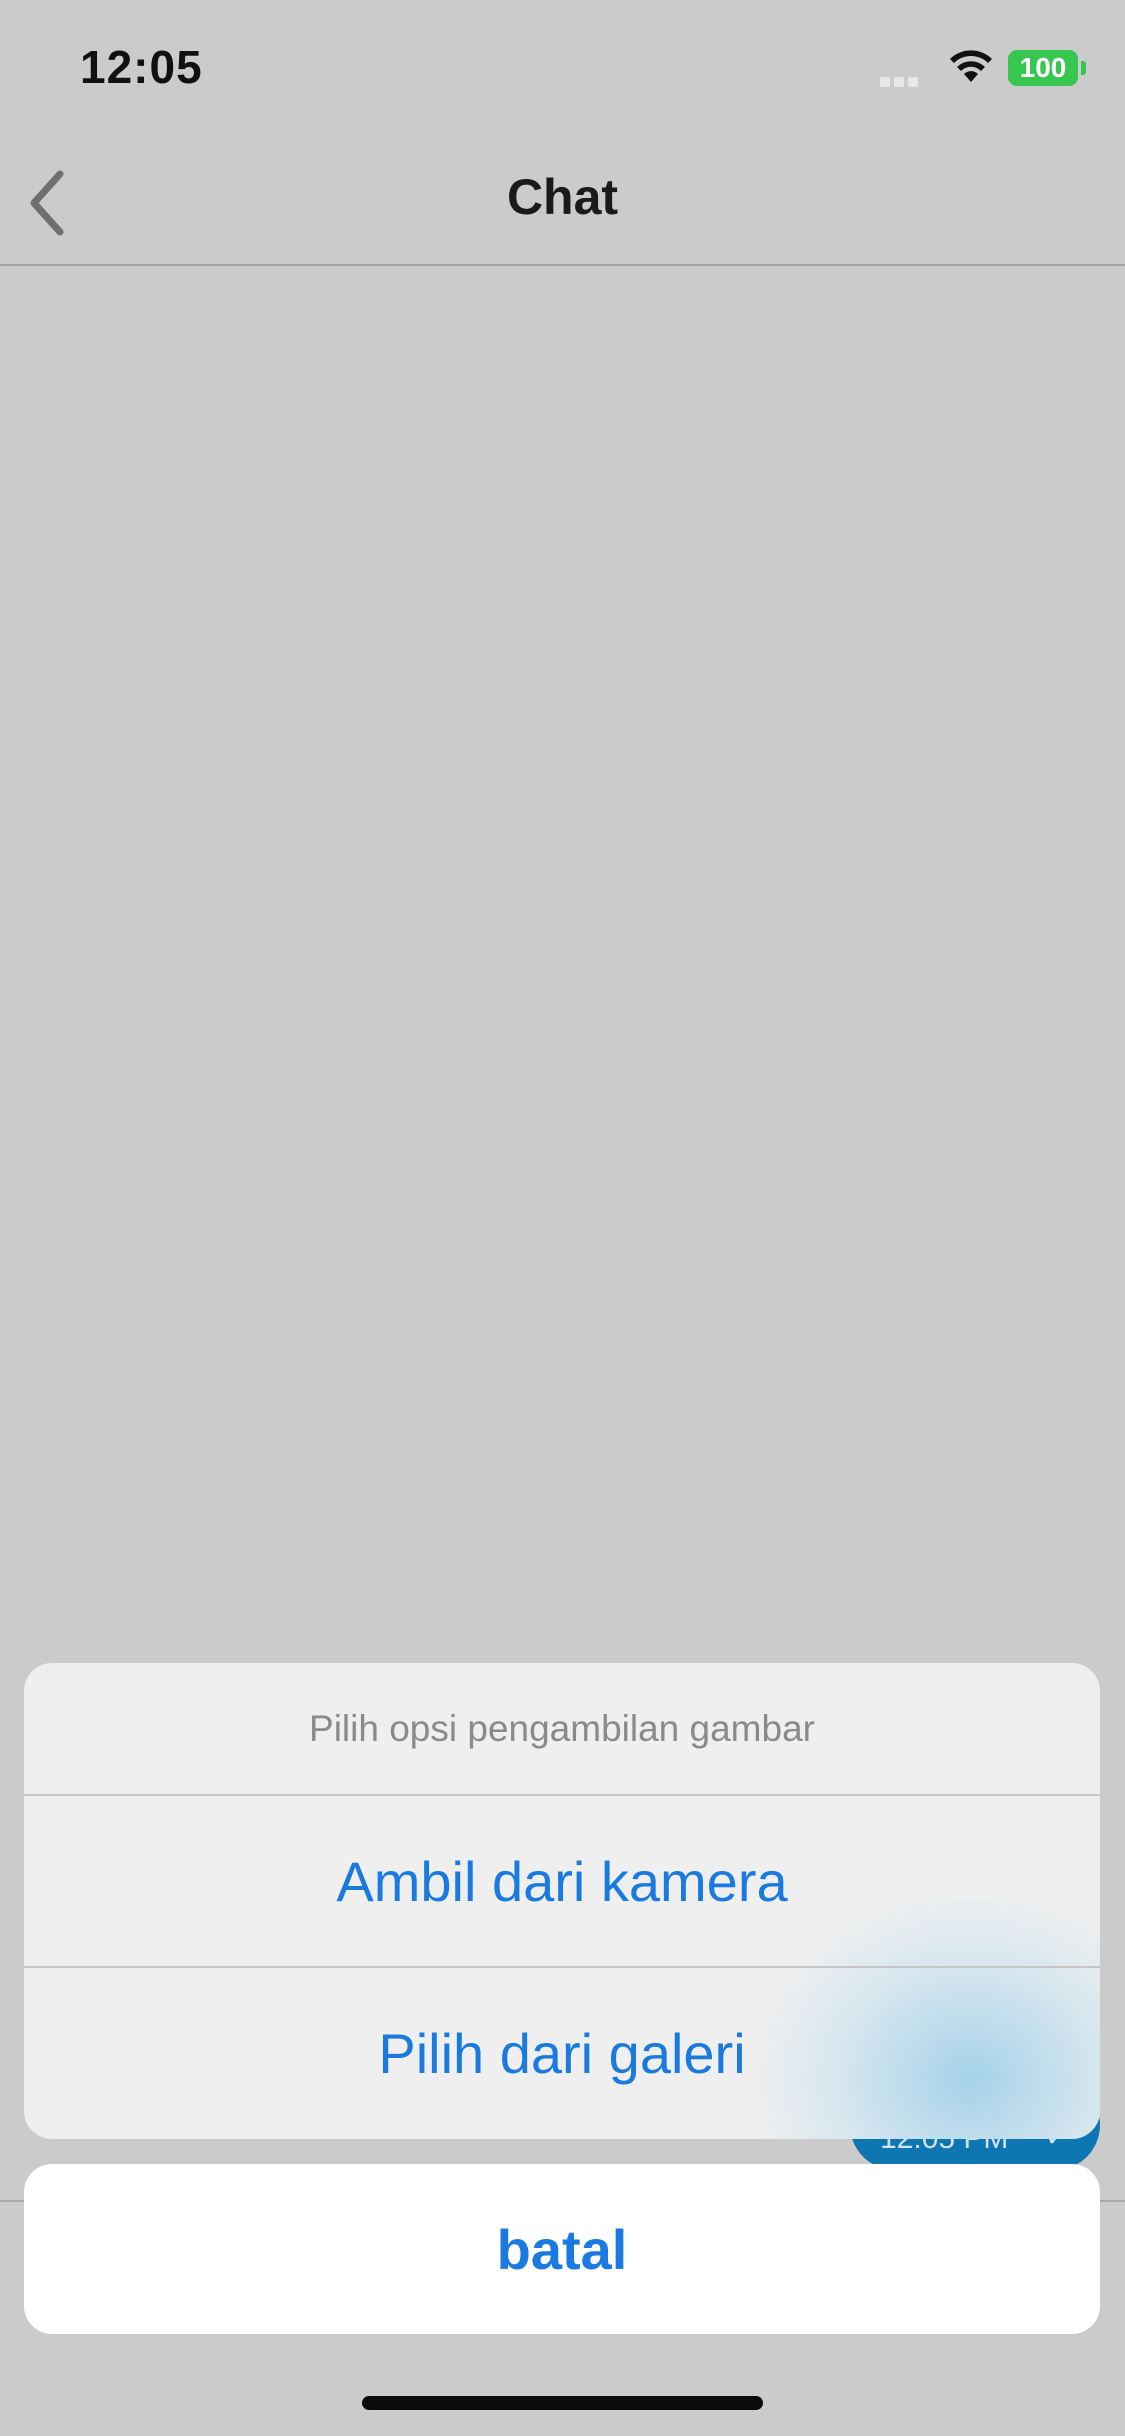 This screenshot has width=1125, height=2436. I want to click on battery-icon: 100, so click(1043, 68).